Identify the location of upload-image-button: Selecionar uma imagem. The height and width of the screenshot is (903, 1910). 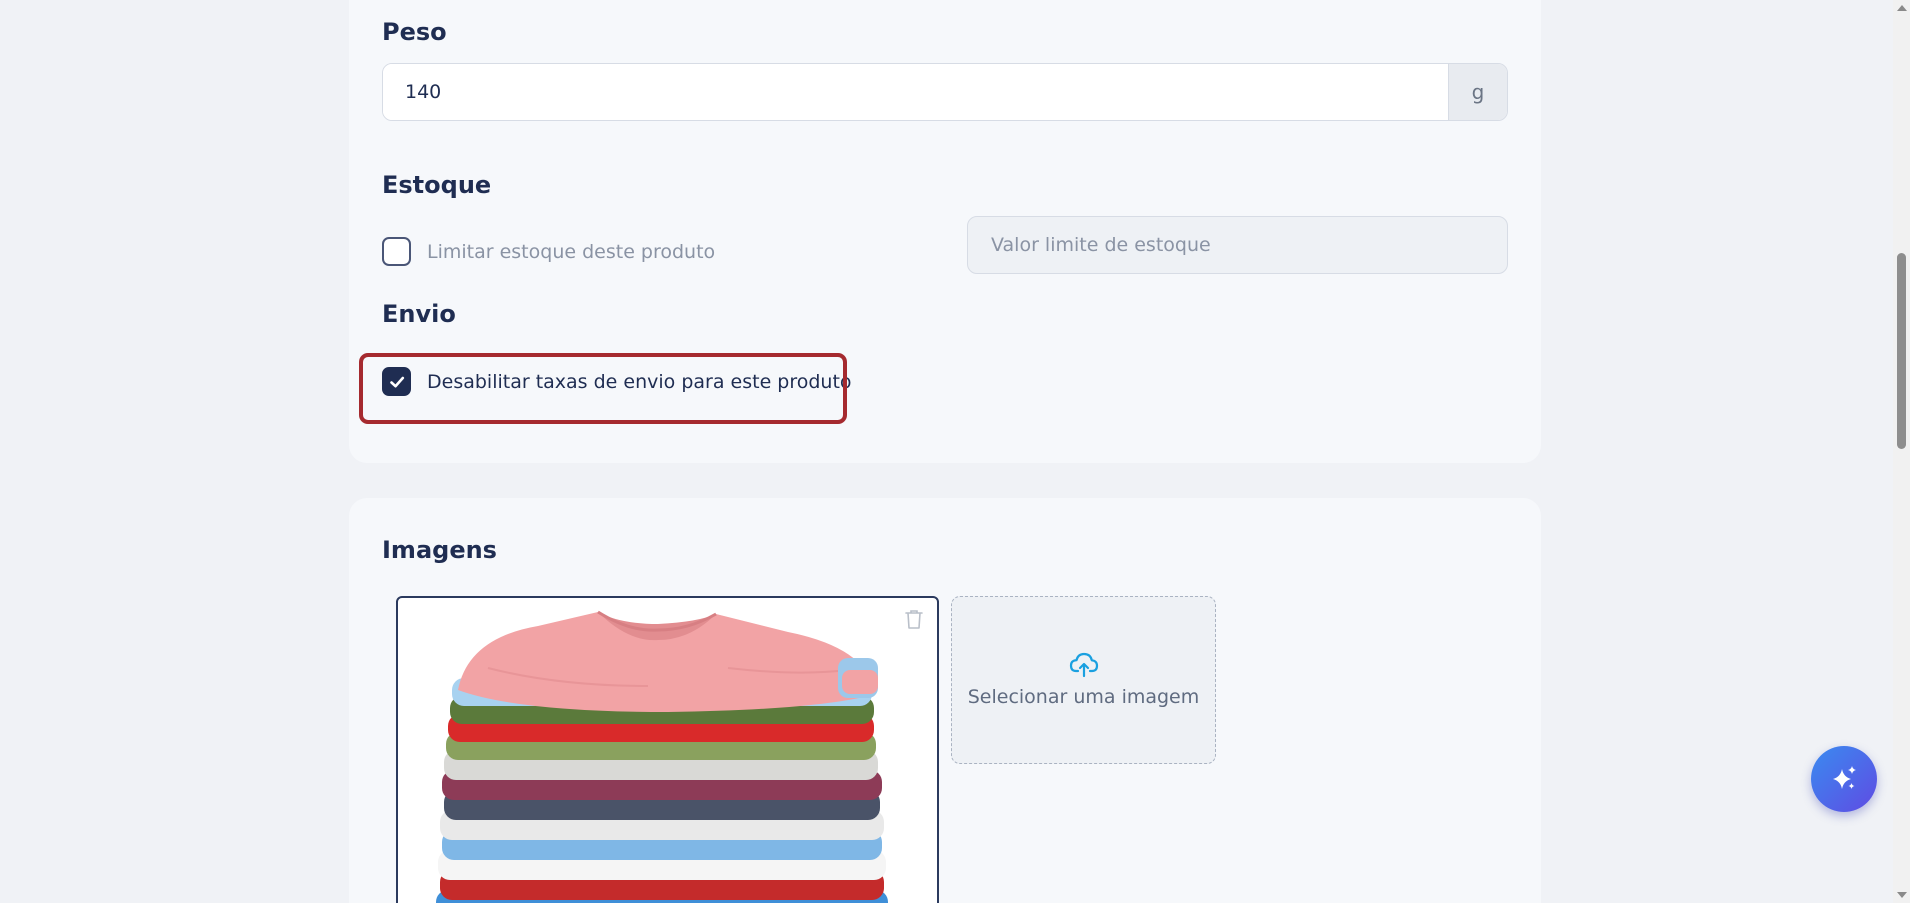
(1083, 680).